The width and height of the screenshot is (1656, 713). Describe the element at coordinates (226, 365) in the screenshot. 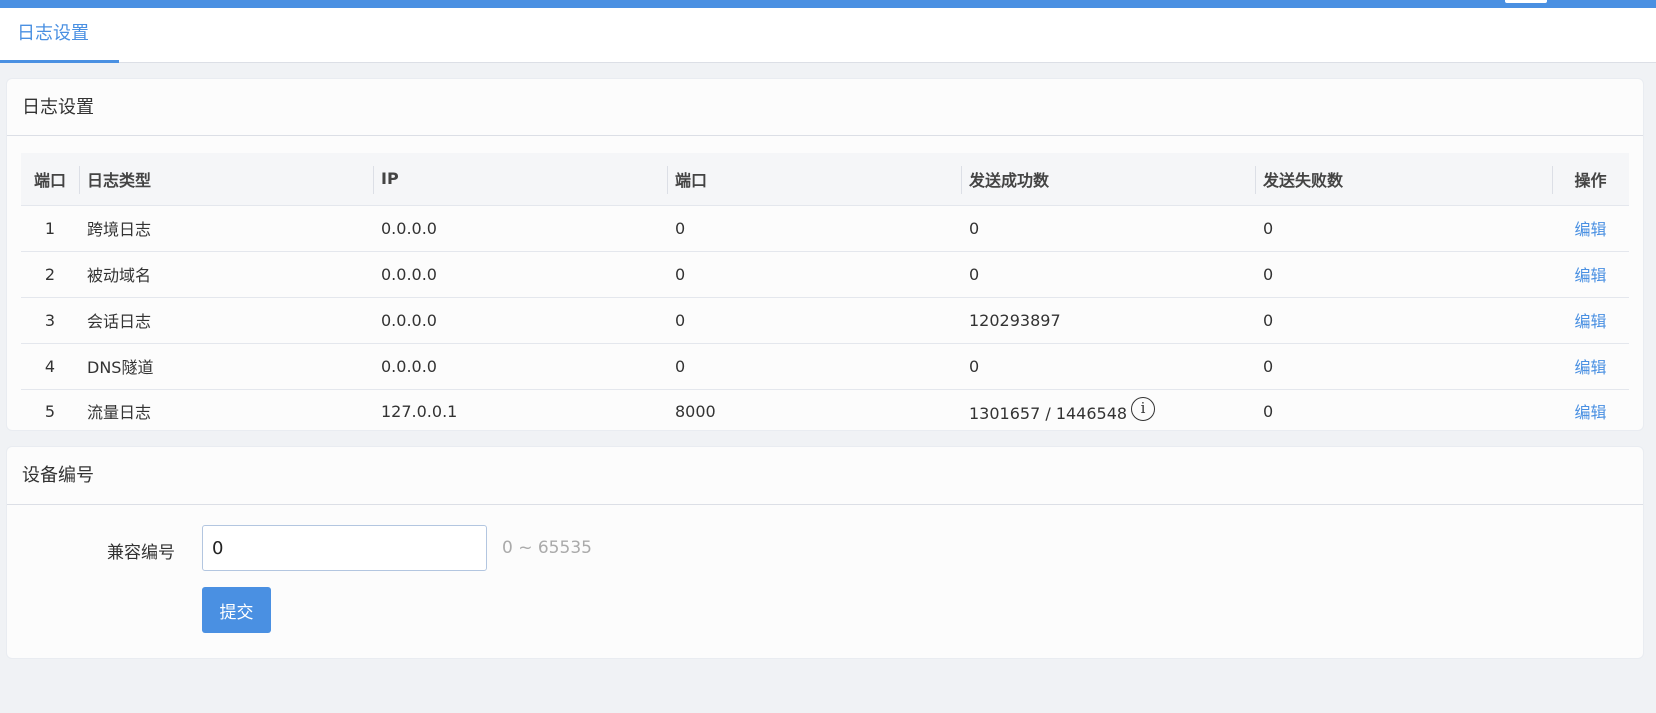

I see `row-log-type: DNS隧道` at that location.